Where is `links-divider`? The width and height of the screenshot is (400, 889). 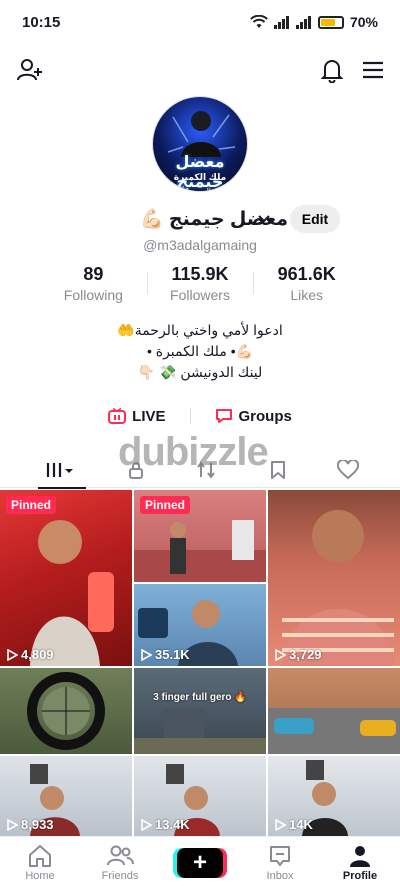
links-divider is located at coordinates (190, 416).